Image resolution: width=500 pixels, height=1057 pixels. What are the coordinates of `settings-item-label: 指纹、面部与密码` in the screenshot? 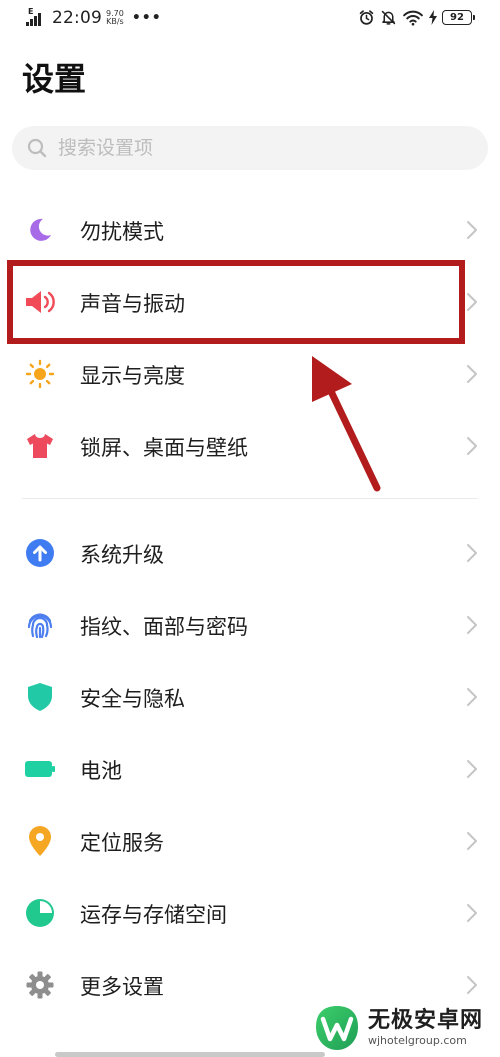 It's located at (164, 627).